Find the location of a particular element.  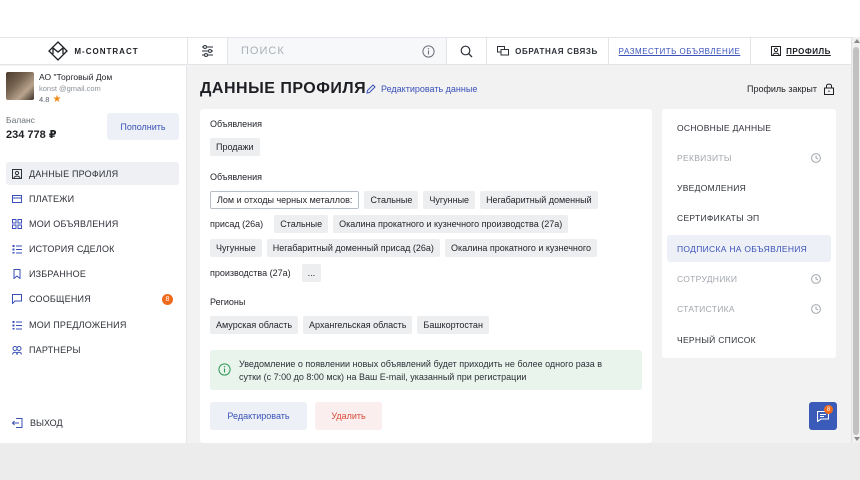

search-button is located at coordinates (467, 51).